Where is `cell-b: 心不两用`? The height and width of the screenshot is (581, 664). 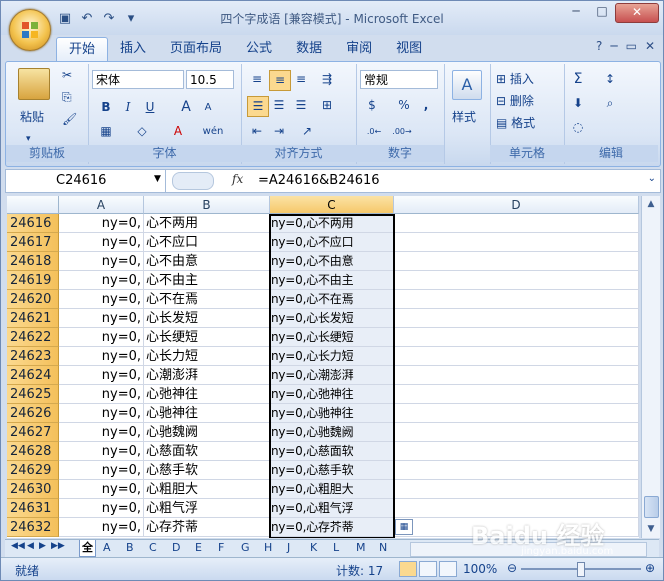 cell-b: 心不两用 is located at coordinates (207, 223).